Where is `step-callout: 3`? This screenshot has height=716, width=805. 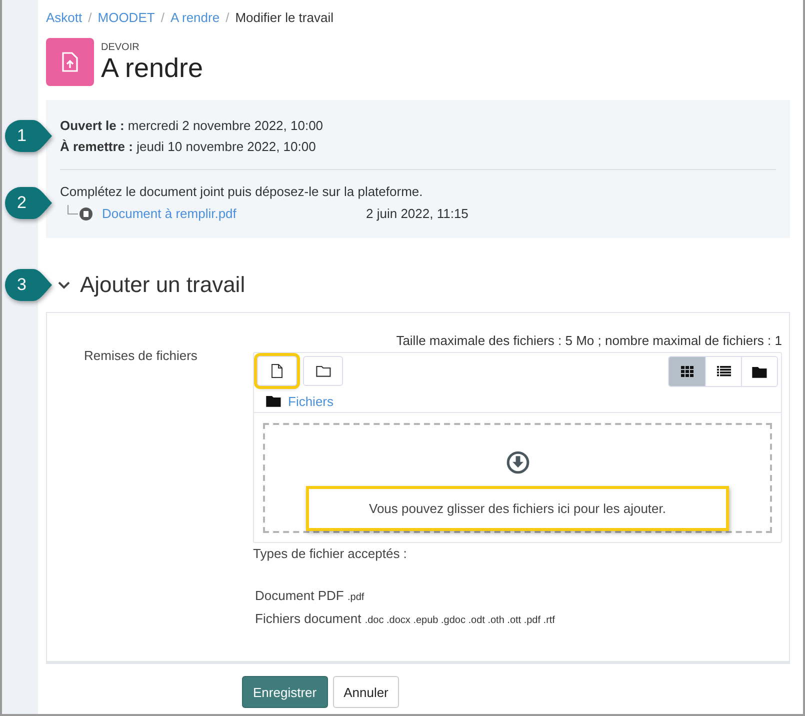
step-callout: 3 is located at coordinates (29, 285).